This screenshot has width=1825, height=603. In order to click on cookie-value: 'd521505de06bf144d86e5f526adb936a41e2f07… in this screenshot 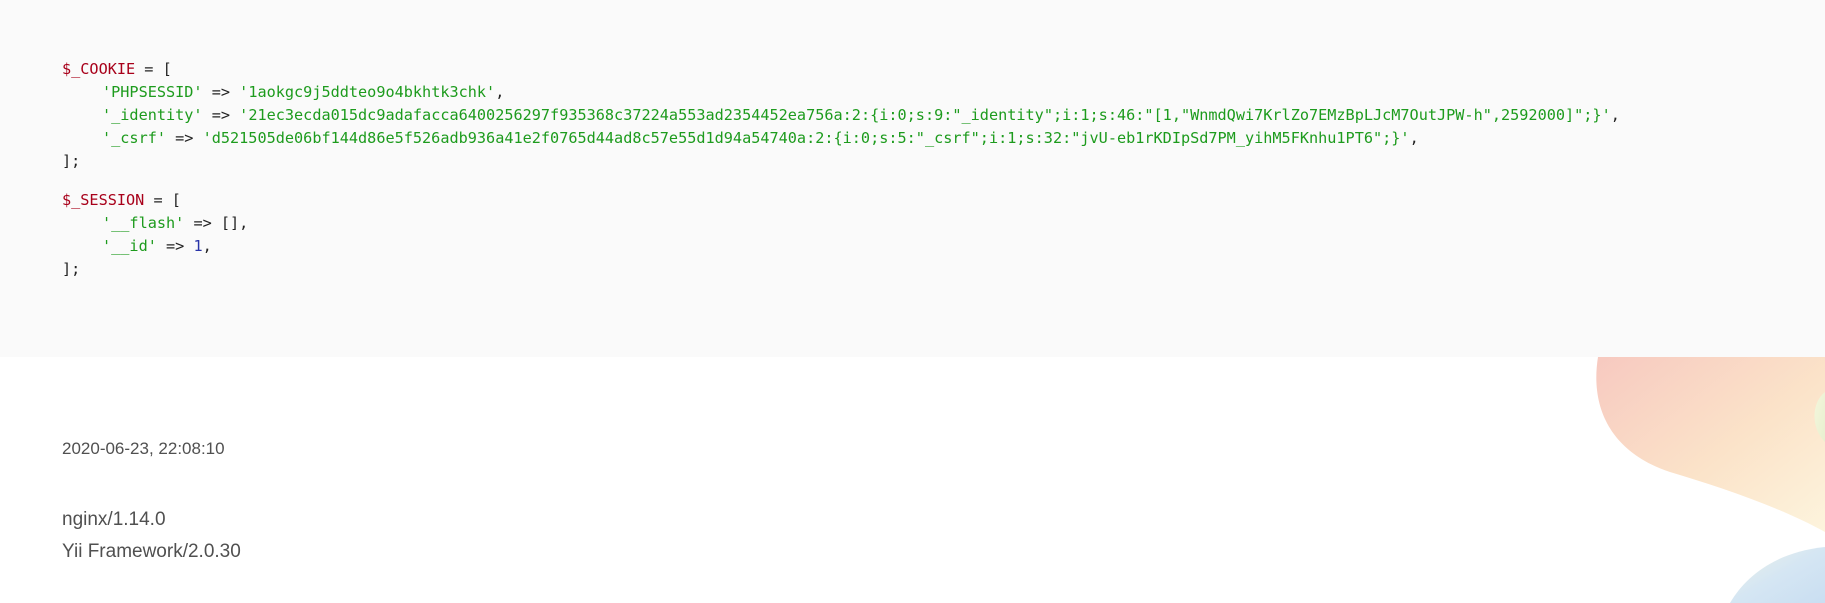, I will do `click(806, 138)`.